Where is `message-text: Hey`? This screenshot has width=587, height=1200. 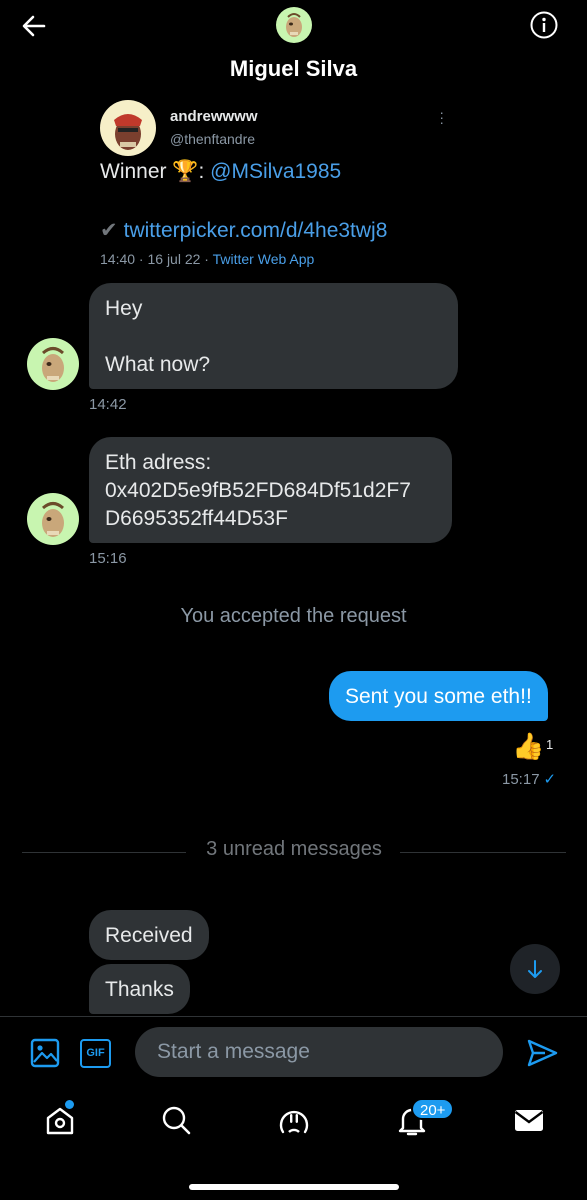 message-text: Hey is located at coordinates (124, 308).